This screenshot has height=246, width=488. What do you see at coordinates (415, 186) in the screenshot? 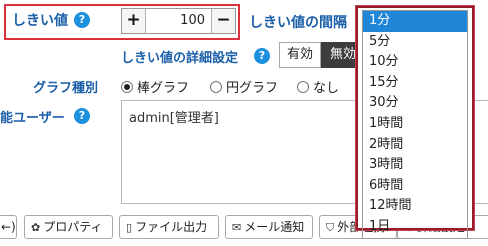
I see `interval-option: 6時間` at bounding box center [415, 186].